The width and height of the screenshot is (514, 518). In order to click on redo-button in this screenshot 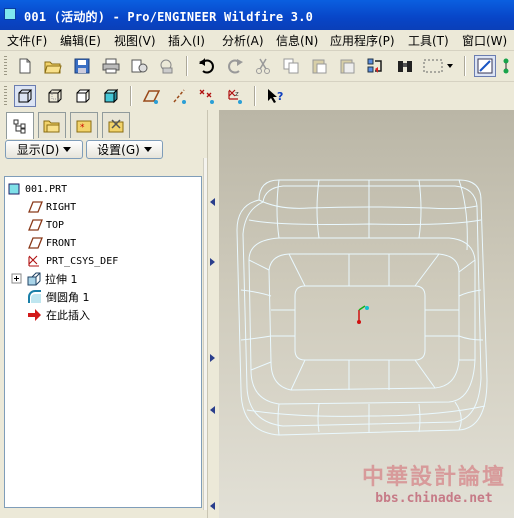, I will do `click(235, 66)`.